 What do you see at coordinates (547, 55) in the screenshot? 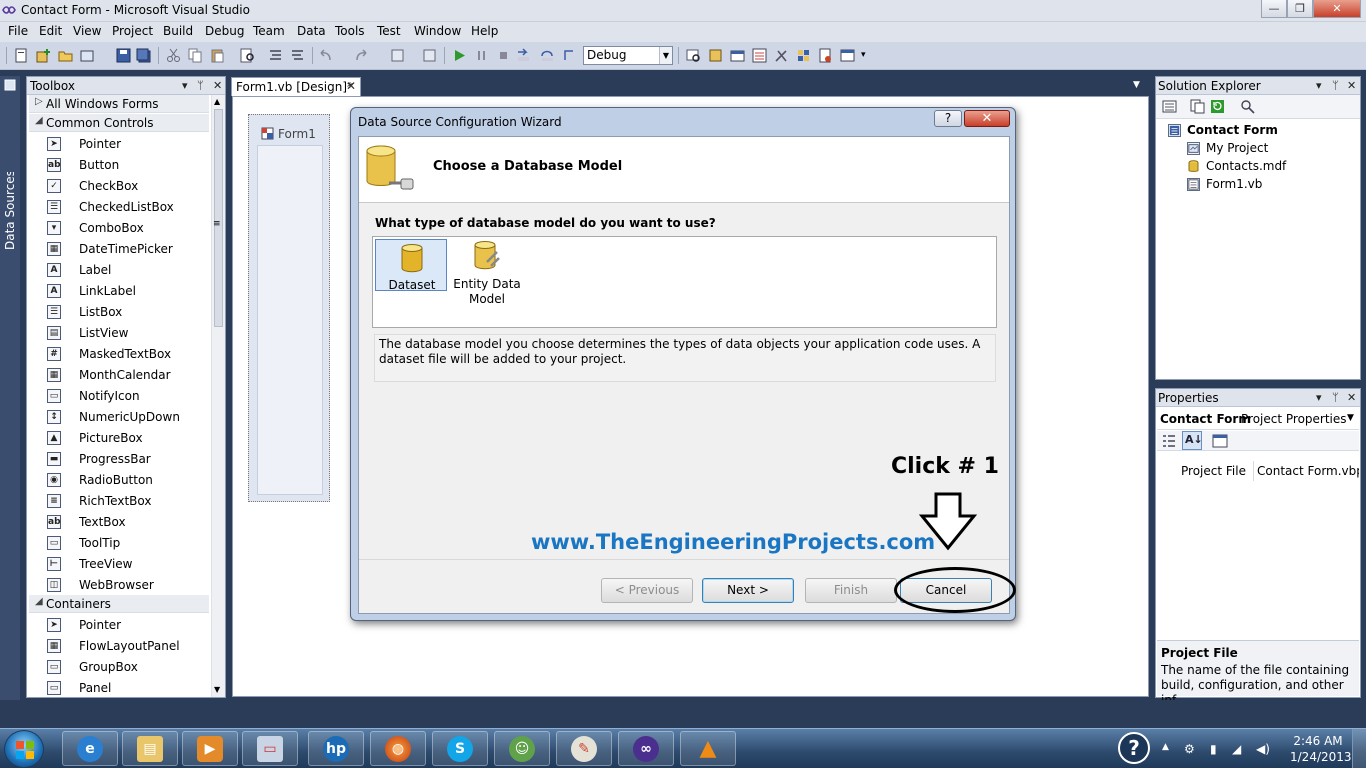
I see `step-over-icon` at bounding box center [547, 55].